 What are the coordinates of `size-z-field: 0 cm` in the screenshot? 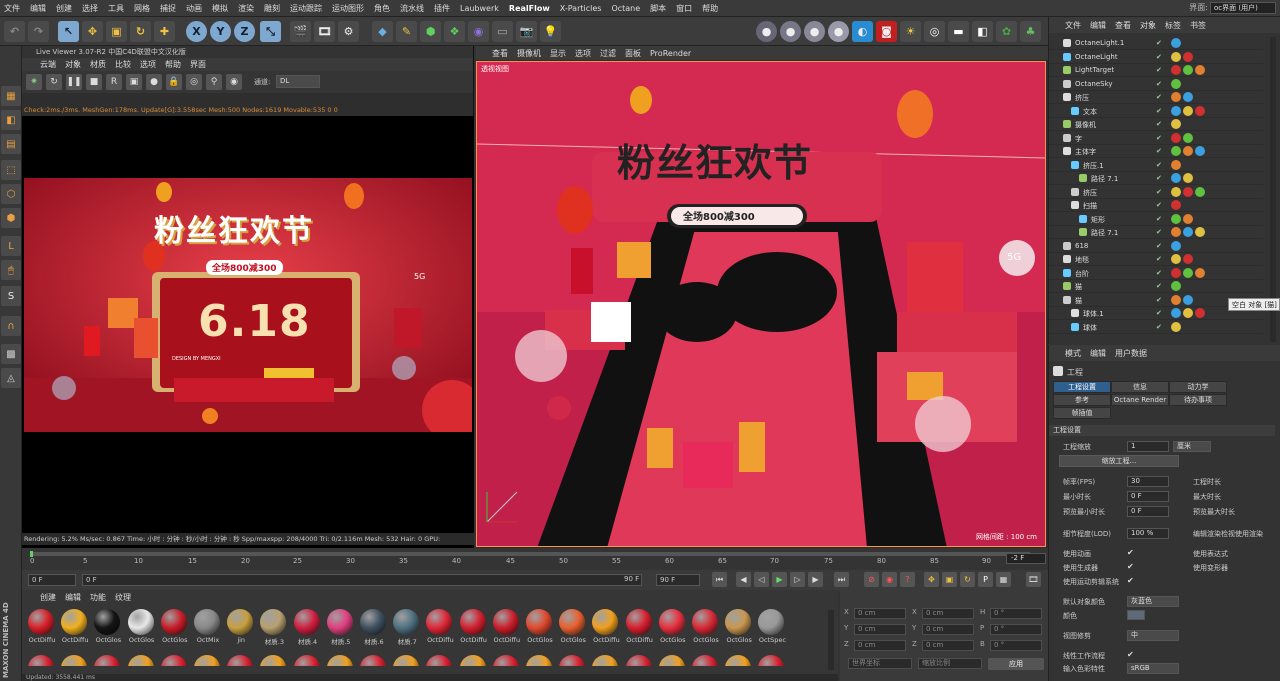 It's located at (948, 645).